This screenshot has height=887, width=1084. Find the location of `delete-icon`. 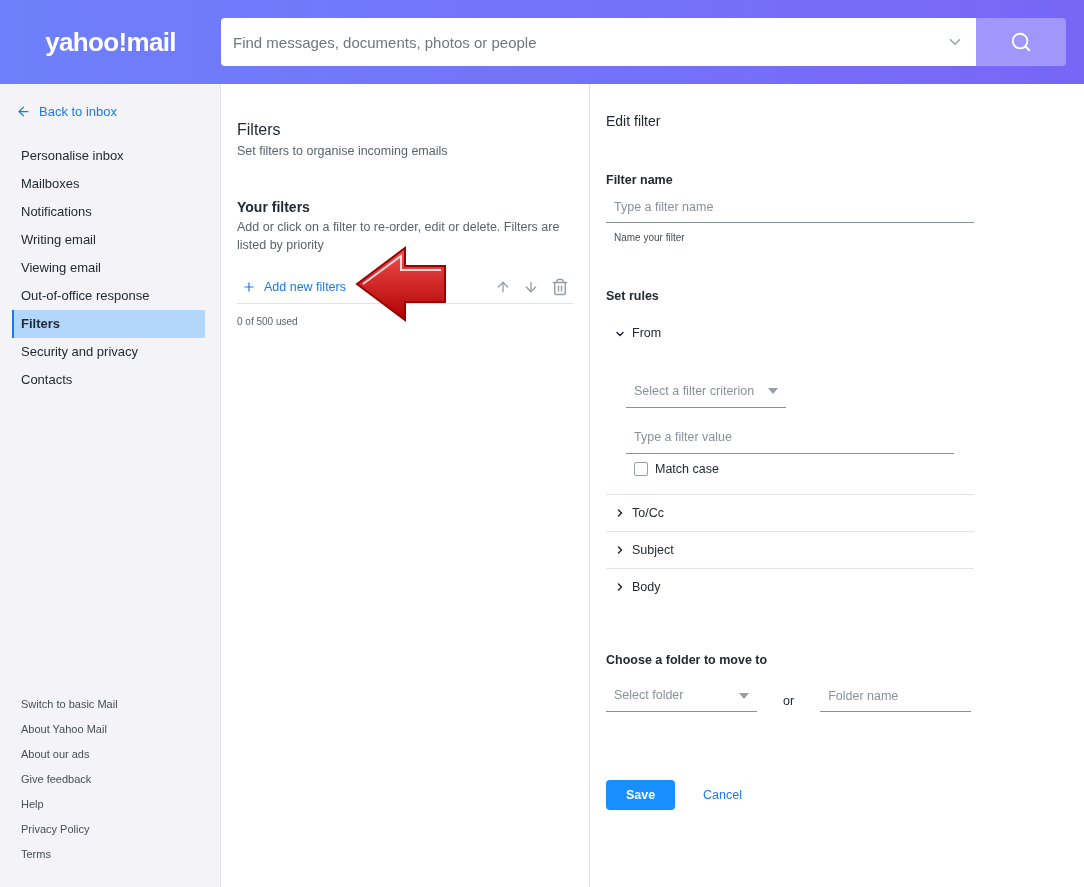

delete-icon is located at coordinates (560, 287).